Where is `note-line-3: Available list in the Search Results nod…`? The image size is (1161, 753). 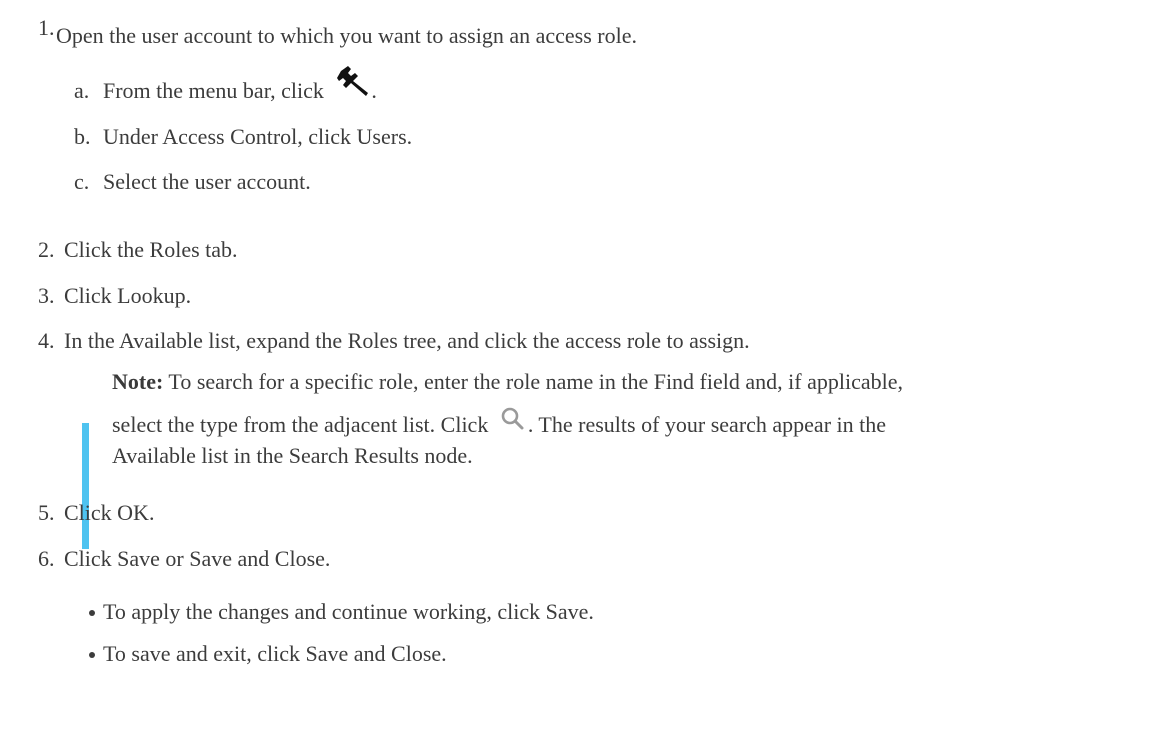 note-line-3: Available list in the Search Results nod… is located at coordinates (292, 456).